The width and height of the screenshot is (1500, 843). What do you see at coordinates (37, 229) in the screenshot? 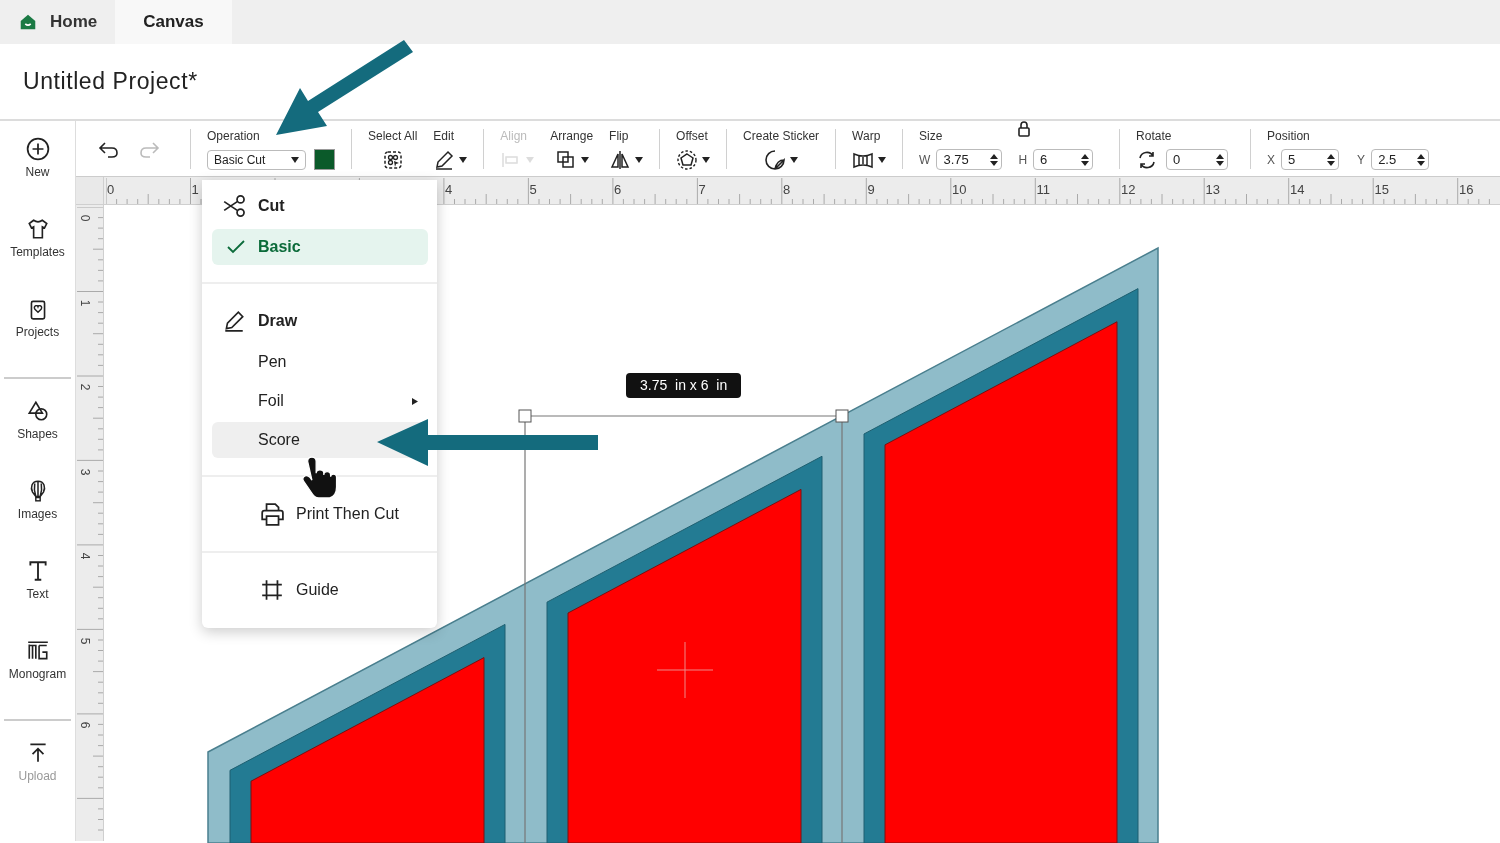
I see `shirt-icon` at bounding box center [37, 229].